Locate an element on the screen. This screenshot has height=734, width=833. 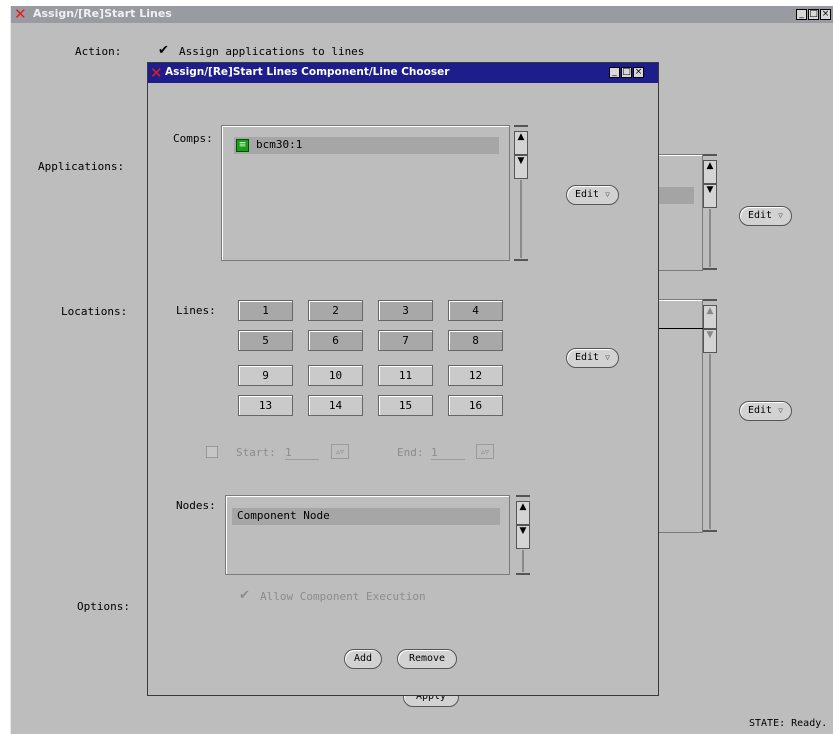
remove-button: Remove is located at coordinates (427, 659).